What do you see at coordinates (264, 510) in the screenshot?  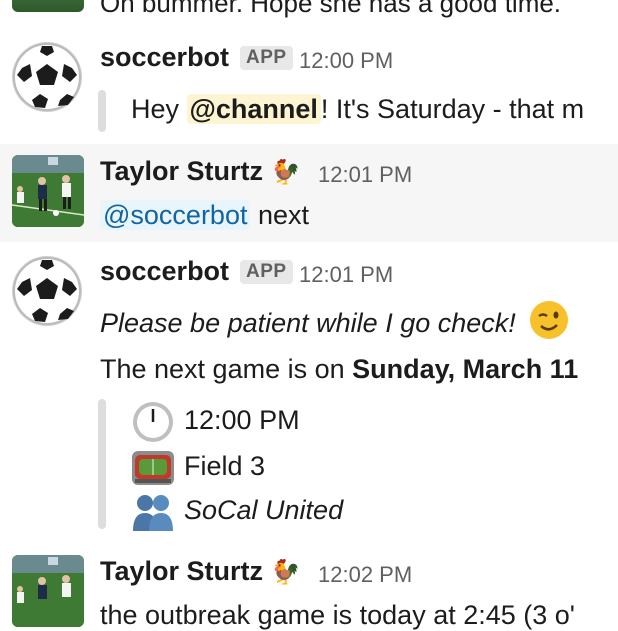 I see `detail-text: SoCal United` at bounding box center [264, 510].